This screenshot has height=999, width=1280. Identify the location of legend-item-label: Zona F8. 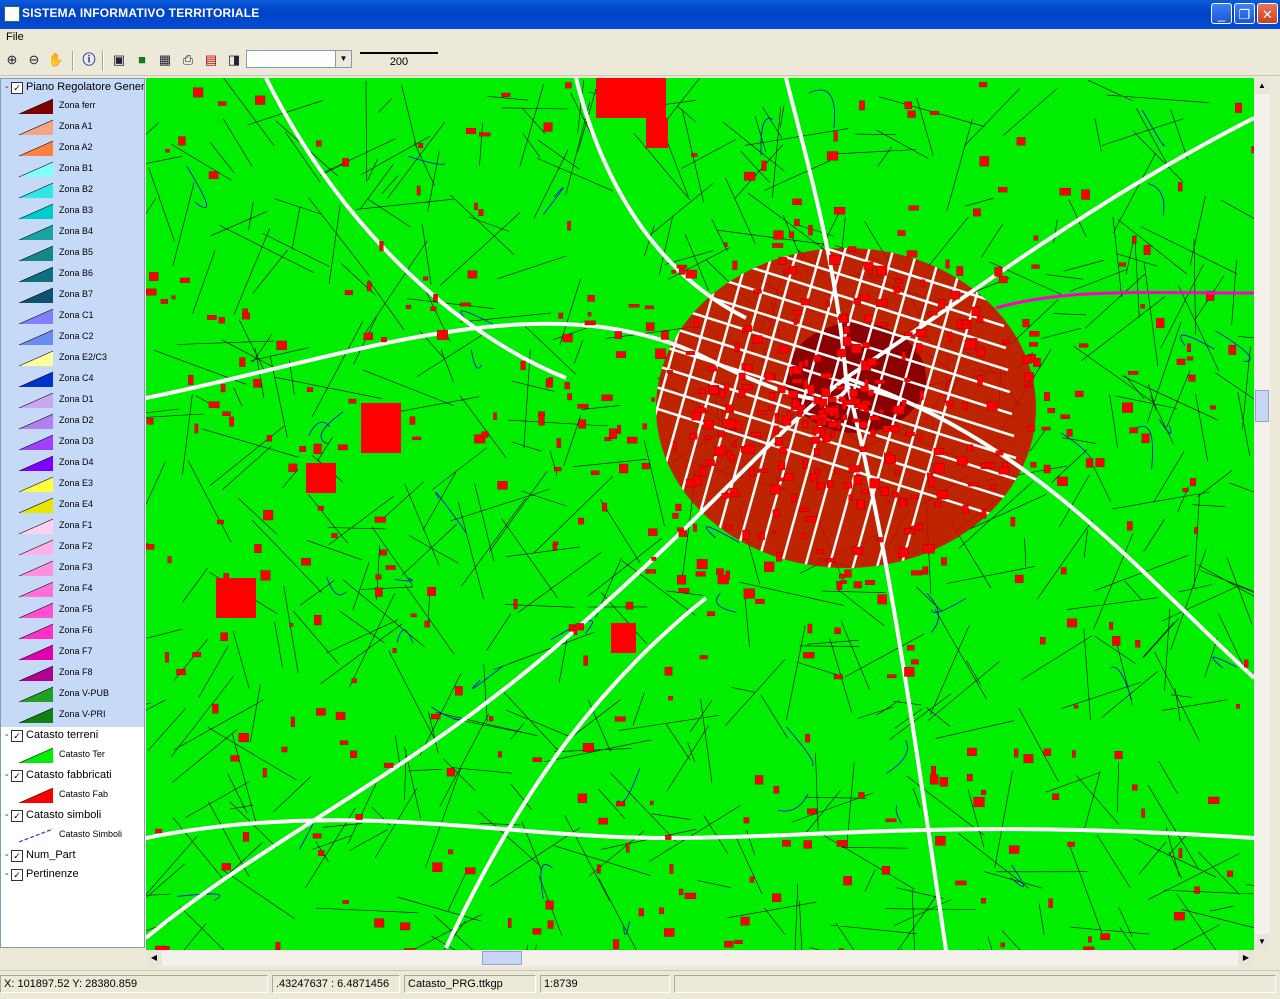
(76, 672).